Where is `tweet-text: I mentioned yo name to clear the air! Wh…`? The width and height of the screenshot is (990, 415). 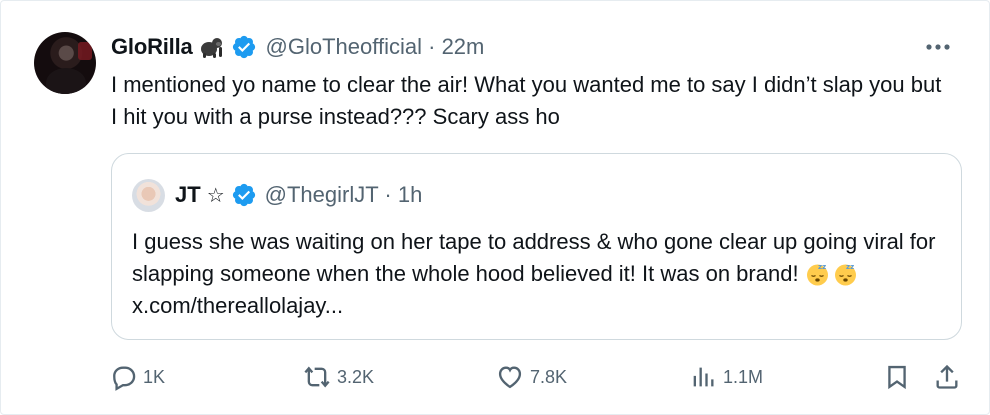
tweet-text: I mentioned yo name to clear the air! Wh… is located at coordinates (526, 100).